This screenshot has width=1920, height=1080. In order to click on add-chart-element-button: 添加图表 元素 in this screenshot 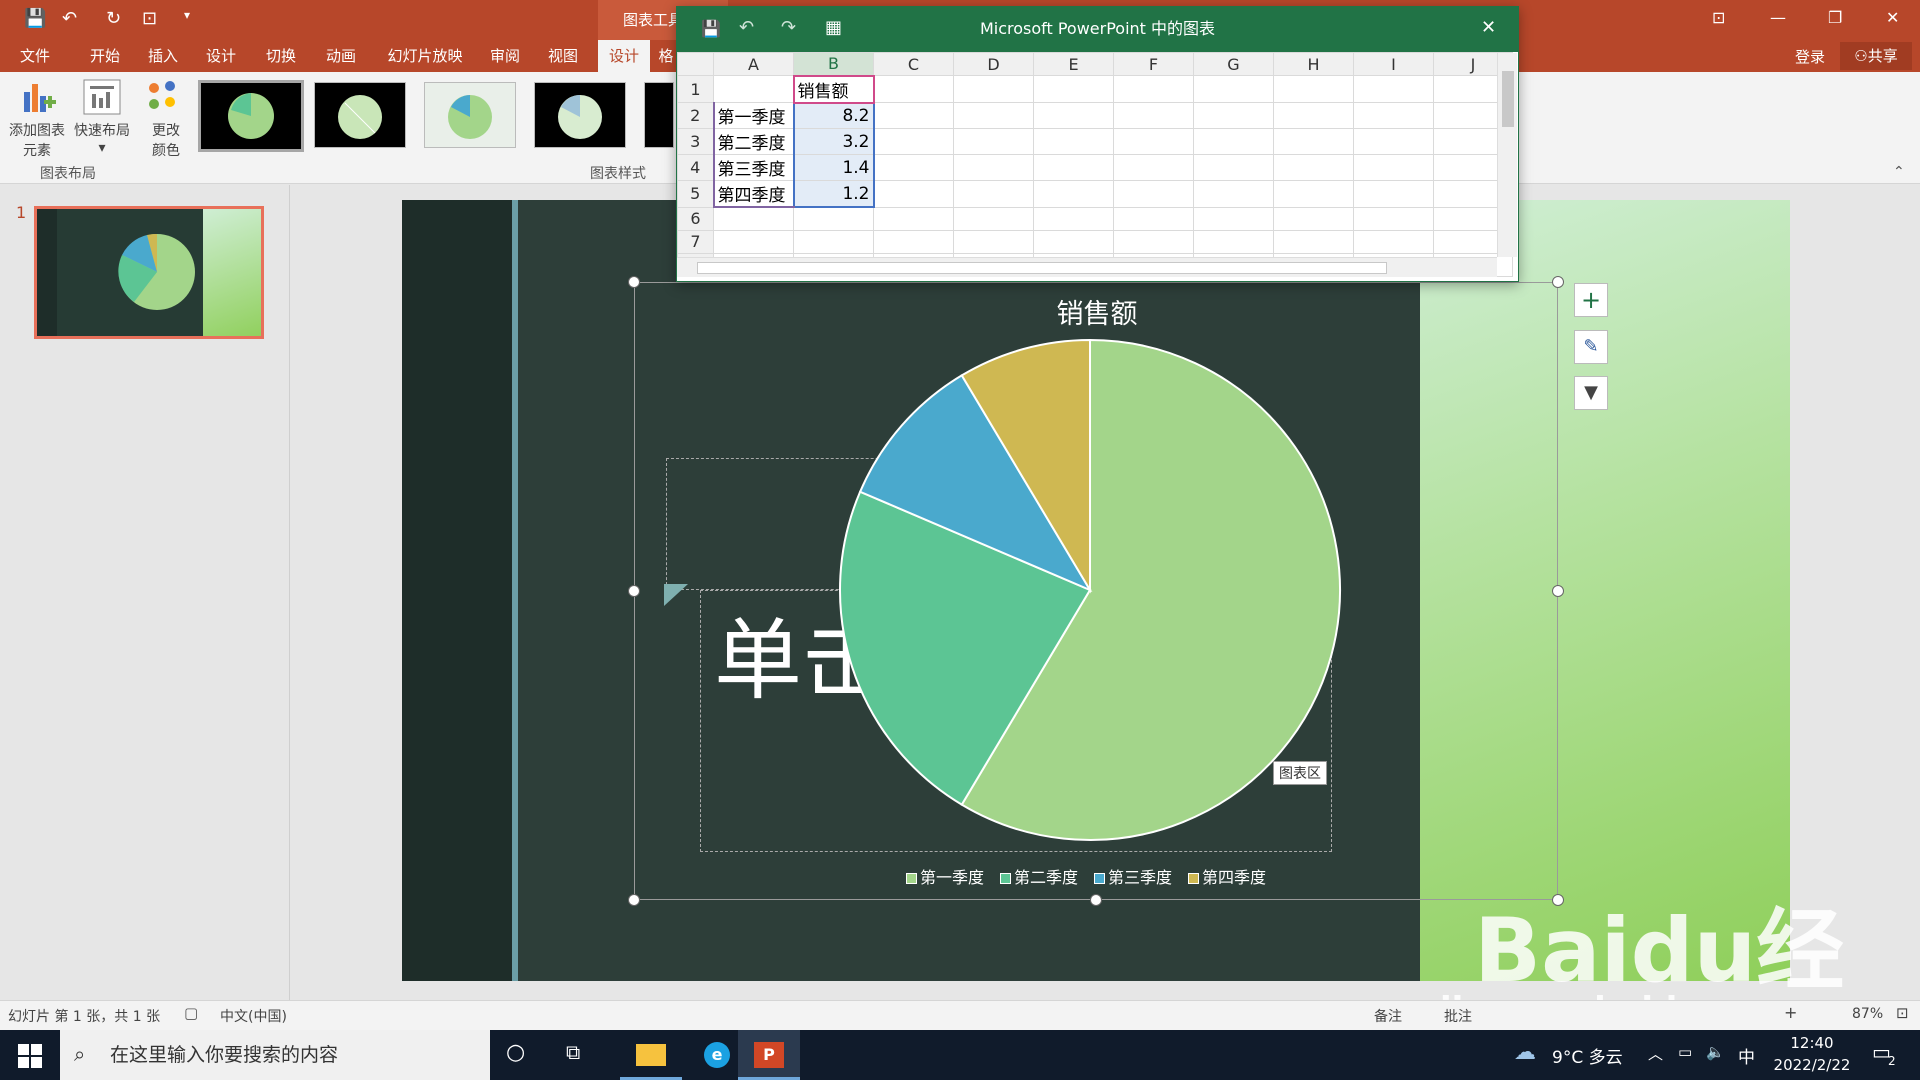, I will do `click(37, 118)`.